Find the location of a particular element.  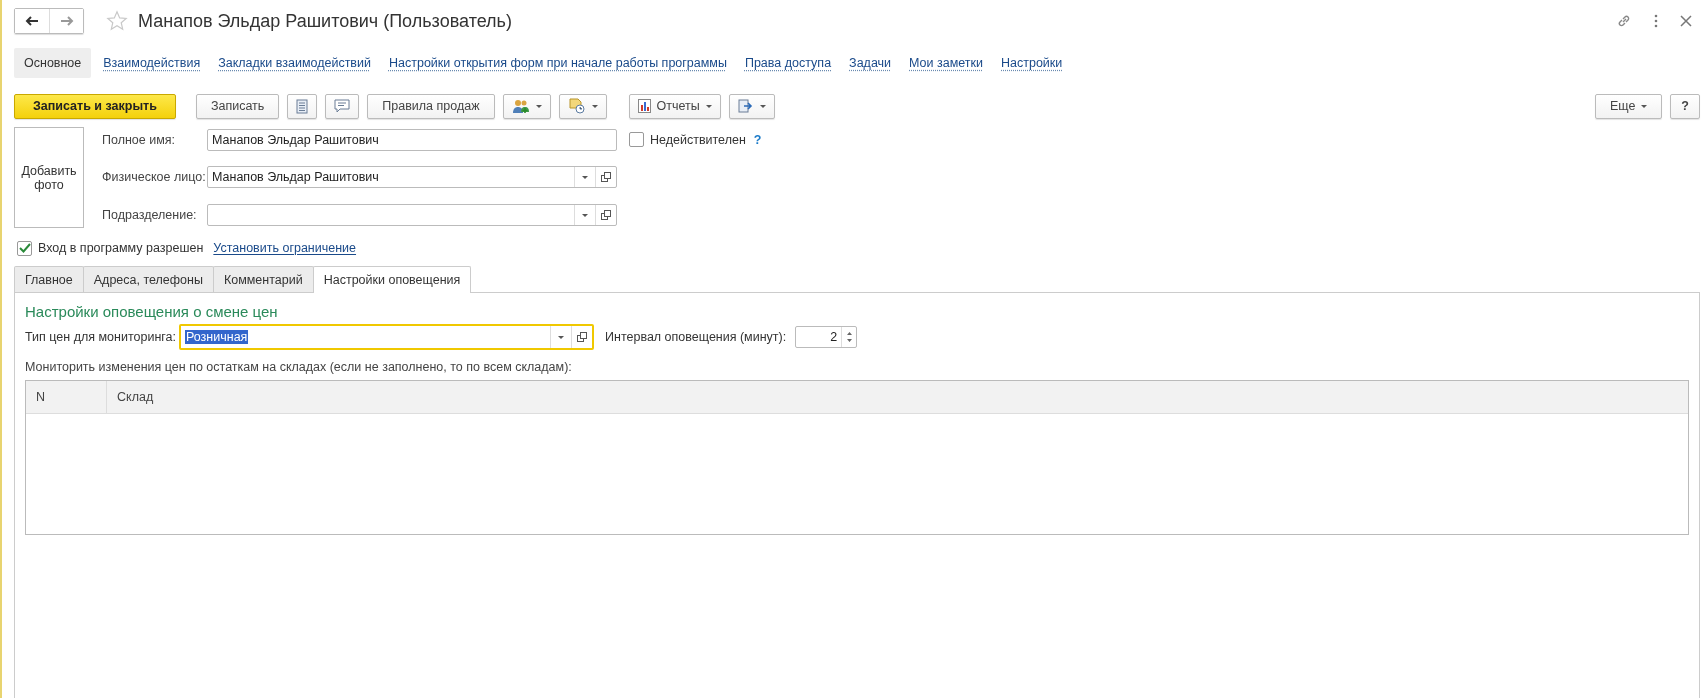

field-label: Физическое лицо: is located at coordinates (154, 177).